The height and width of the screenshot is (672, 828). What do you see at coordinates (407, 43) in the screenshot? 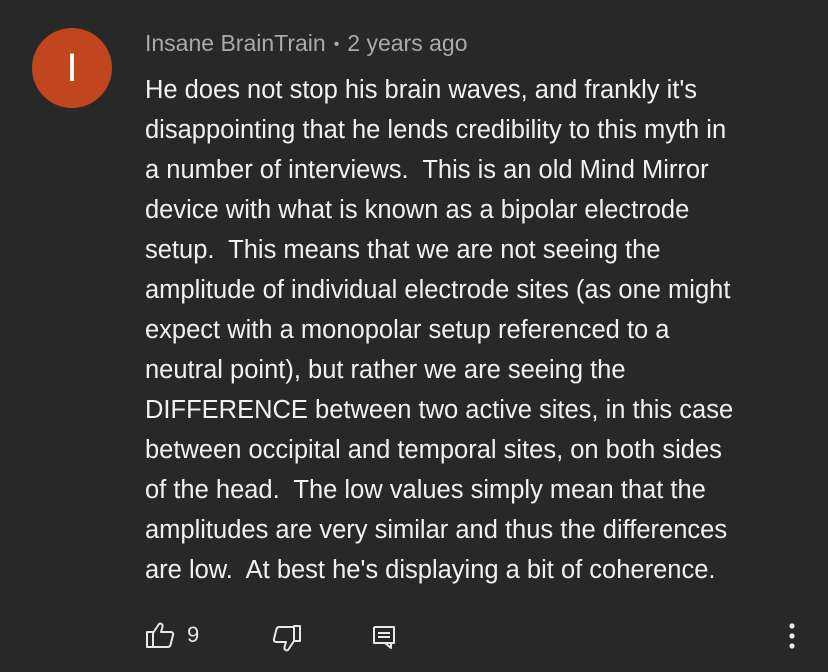
I see `timestamp: 2 years ago` at bounding box center [407, 43].